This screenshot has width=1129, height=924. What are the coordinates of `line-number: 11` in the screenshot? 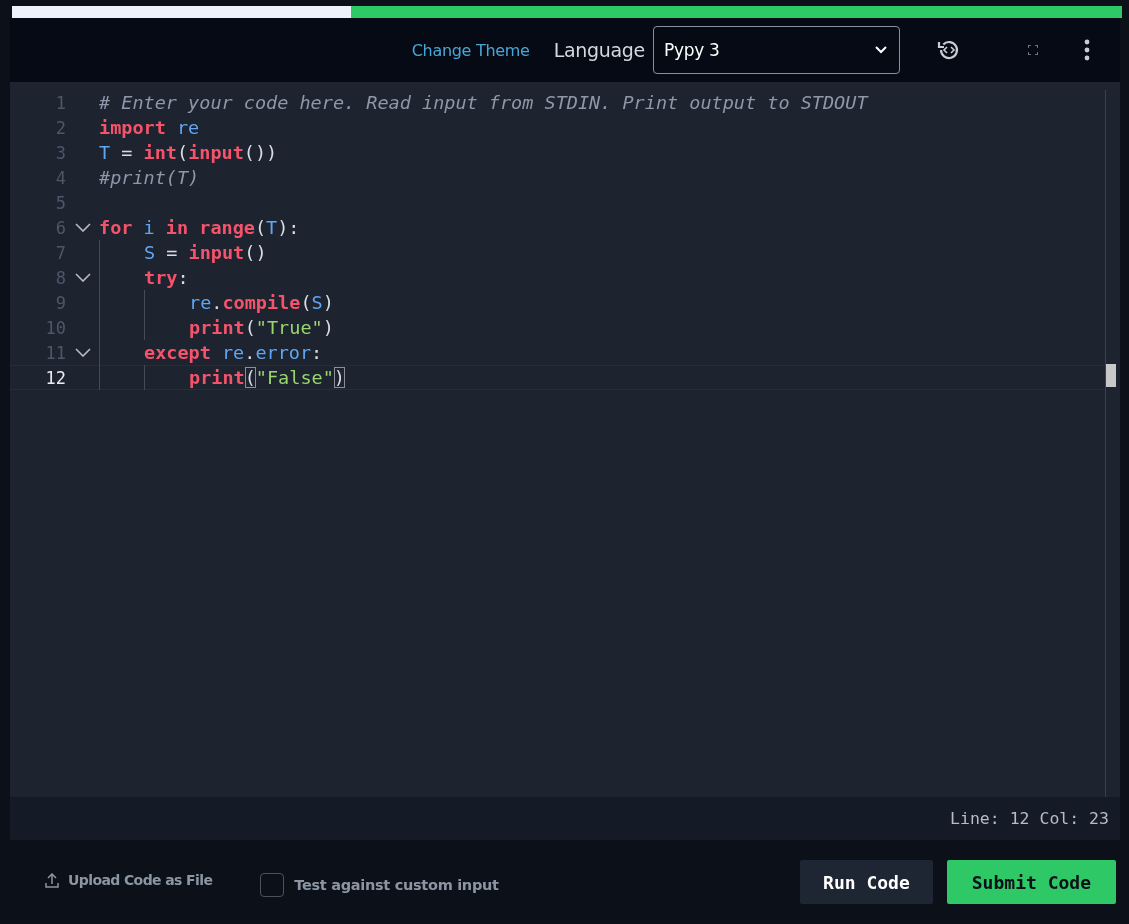 It's located at (55, 352).